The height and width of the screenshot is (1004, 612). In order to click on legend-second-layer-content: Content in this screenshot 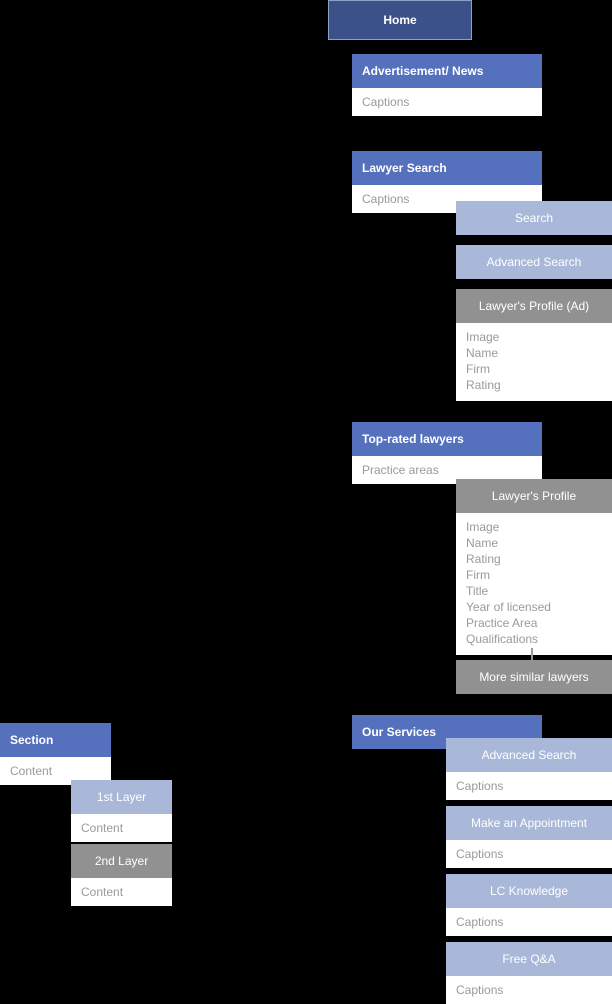, I will do `click(121, 892)`.